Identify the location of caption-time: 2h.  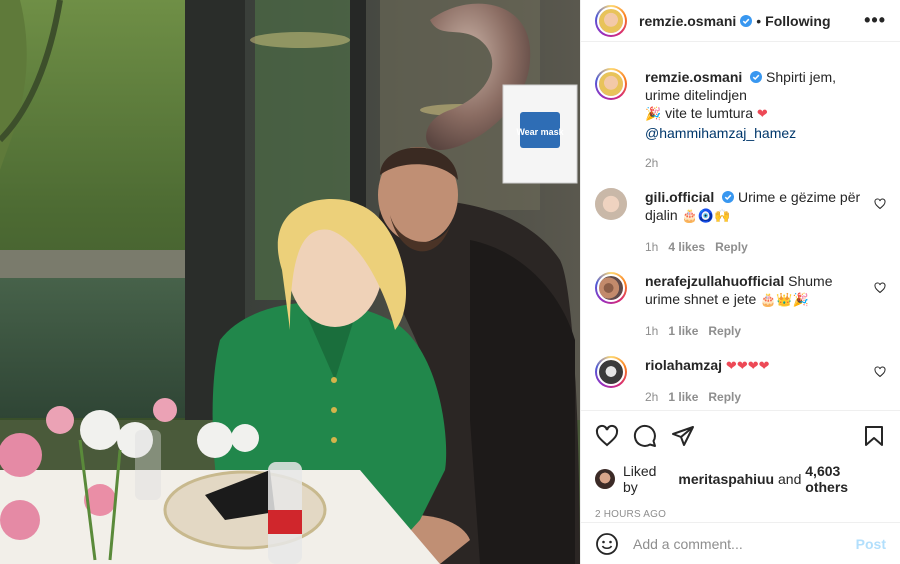
(652, 163).